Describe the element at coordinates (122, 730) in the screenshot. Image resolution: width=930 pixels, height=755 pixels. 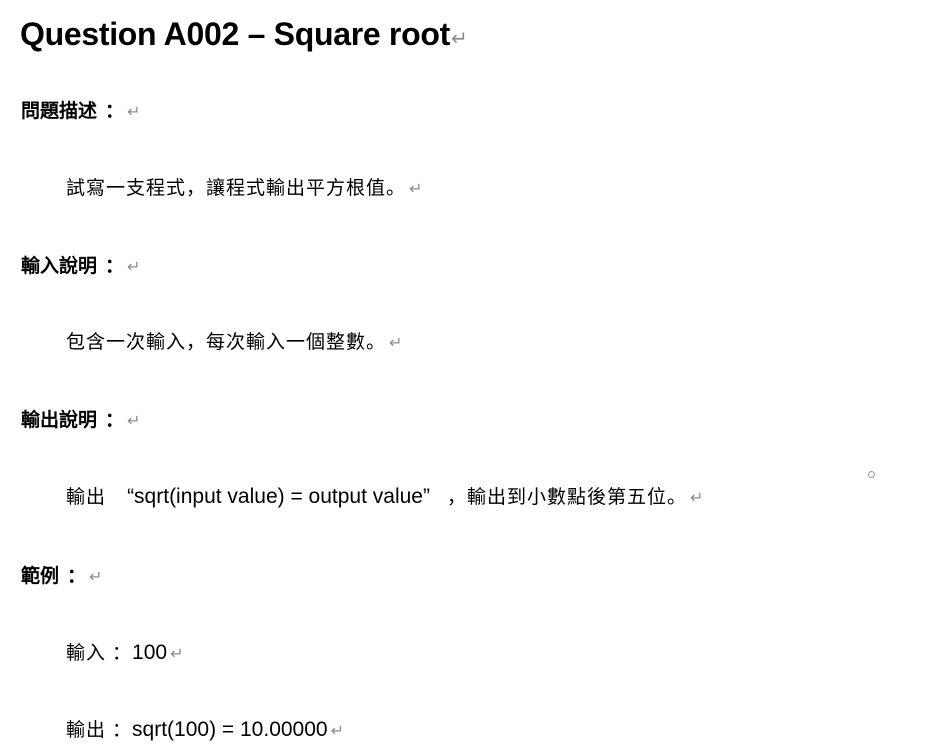
I see `example-output-colon: ：` at that location.